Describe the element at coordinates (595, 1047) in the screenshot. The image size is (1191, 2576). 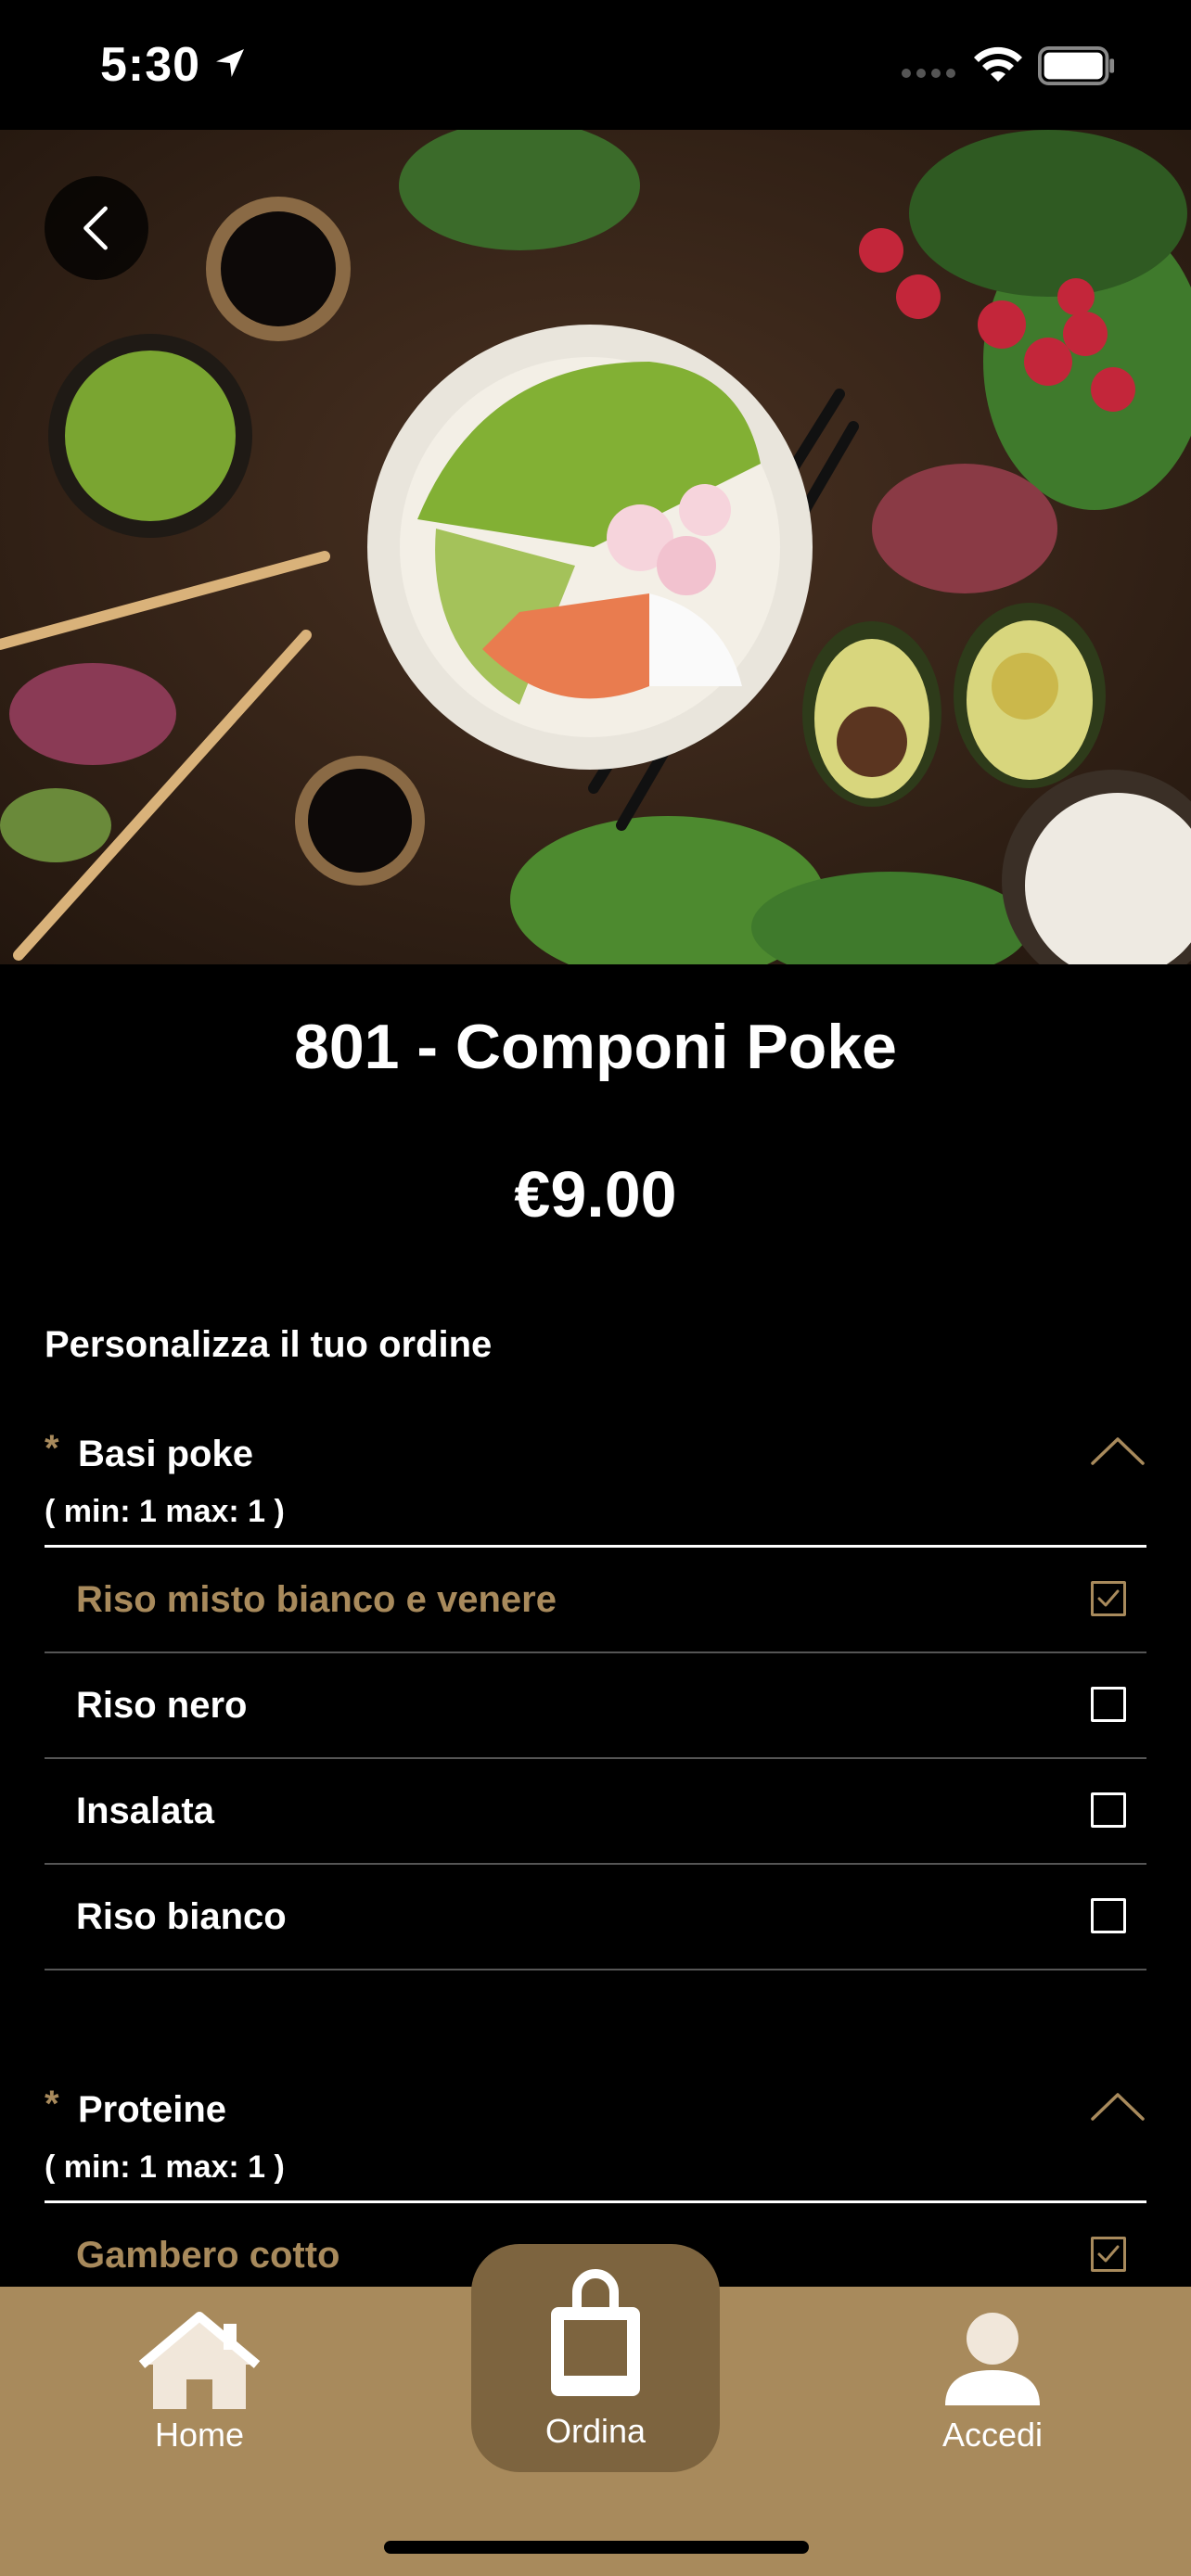
I see `product-title: 801 - Componi Poke` at that location.